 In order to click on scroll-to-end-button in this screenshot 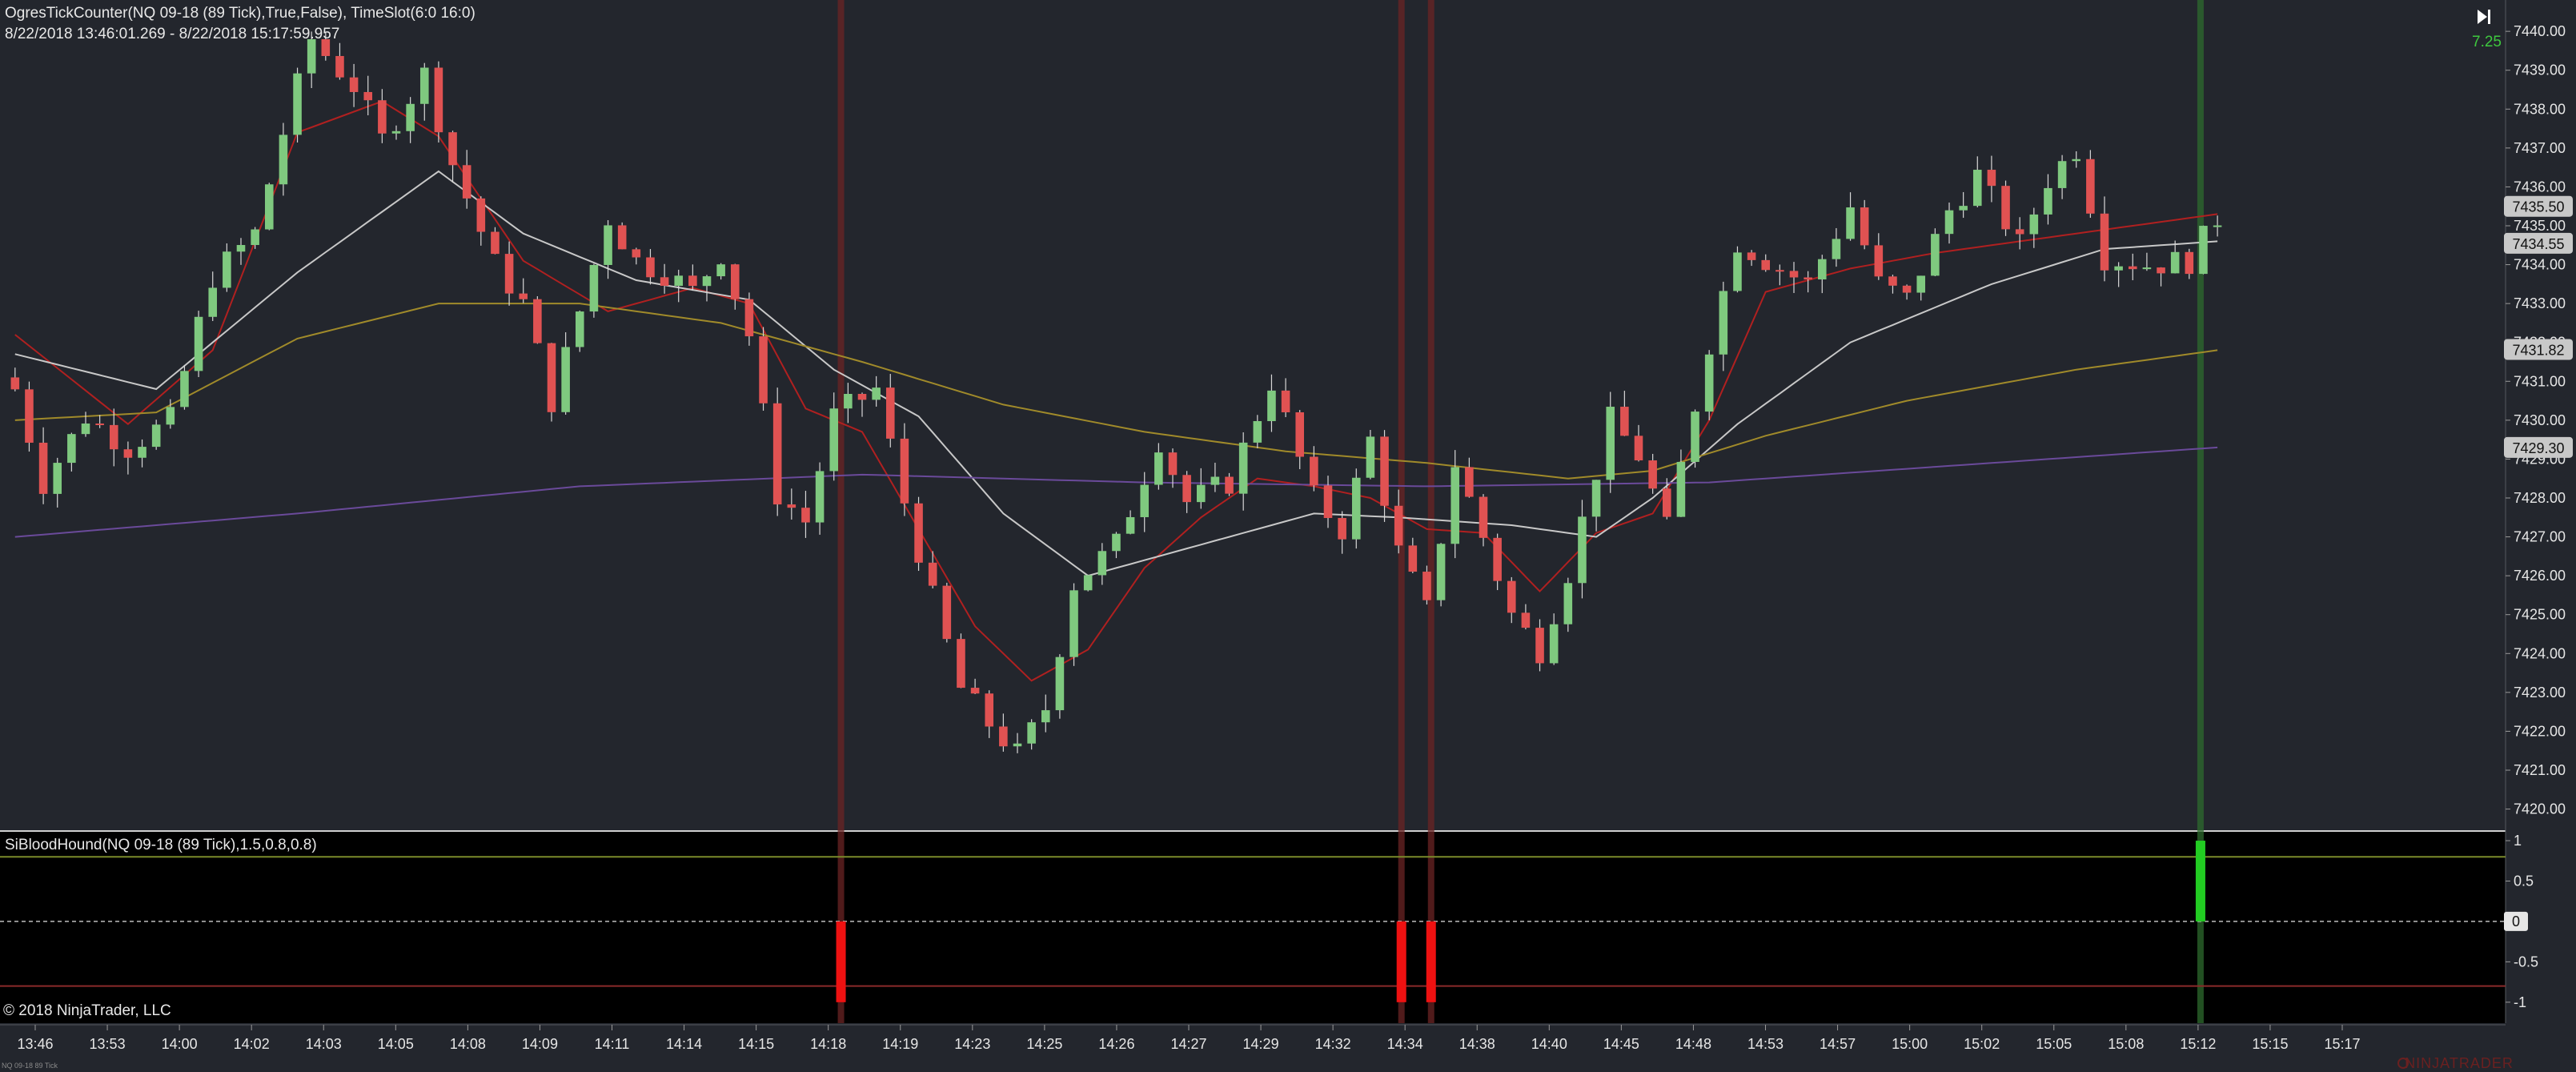, I will do `click(2484, 16)`.